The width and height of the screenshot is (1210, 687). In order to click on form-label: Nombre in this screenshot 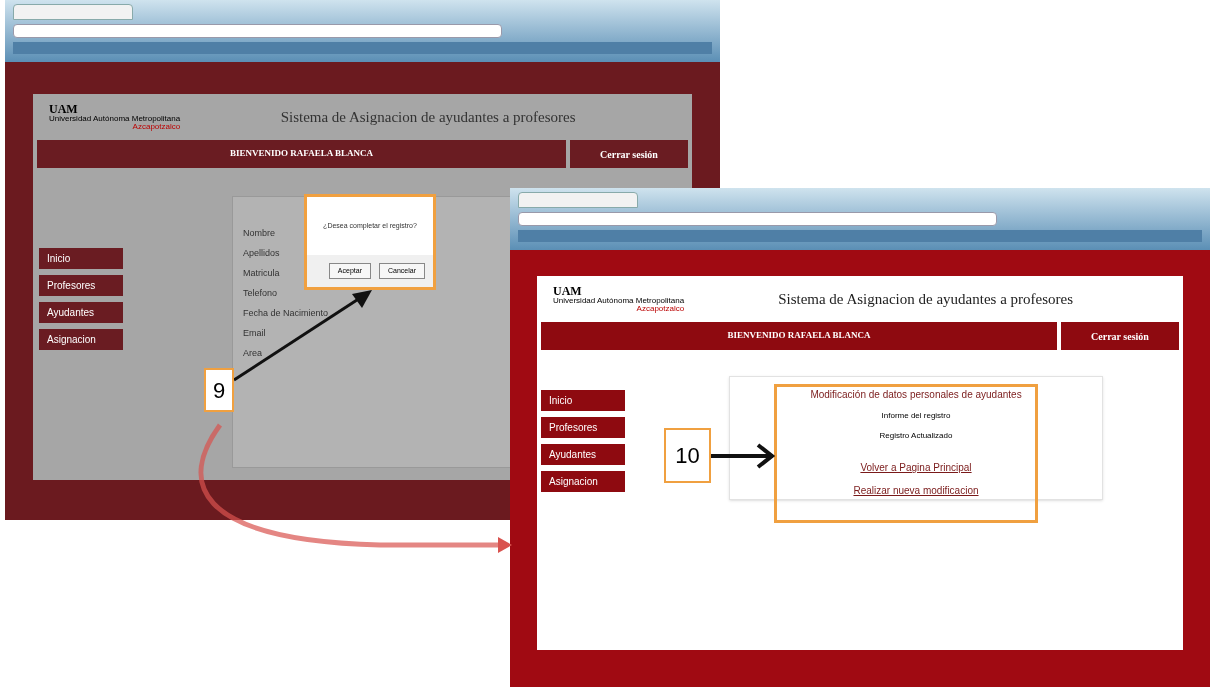, I will do `click(258, 233)`.